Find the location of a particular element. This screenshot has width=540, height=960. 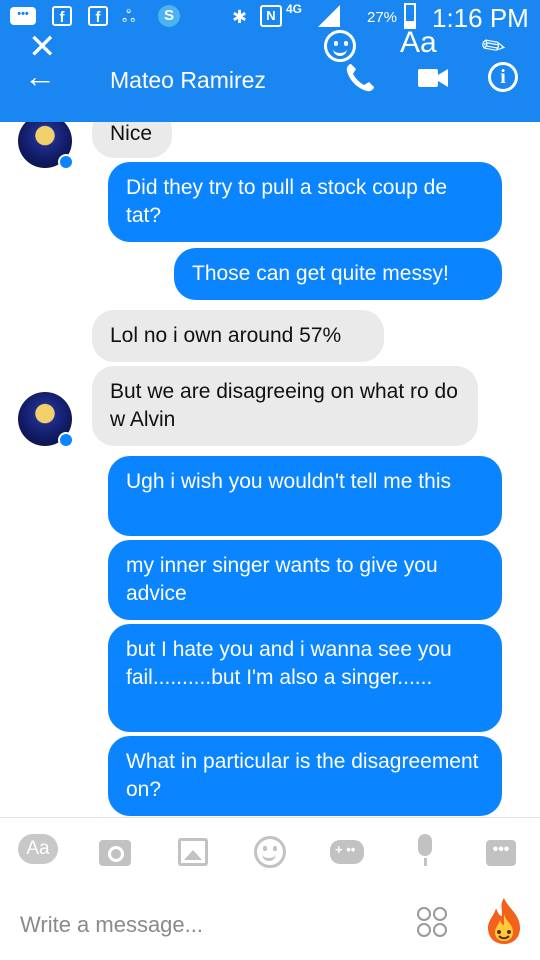

sent-message: my inner singer wants to give you advice is located at coordinates (305, 580).